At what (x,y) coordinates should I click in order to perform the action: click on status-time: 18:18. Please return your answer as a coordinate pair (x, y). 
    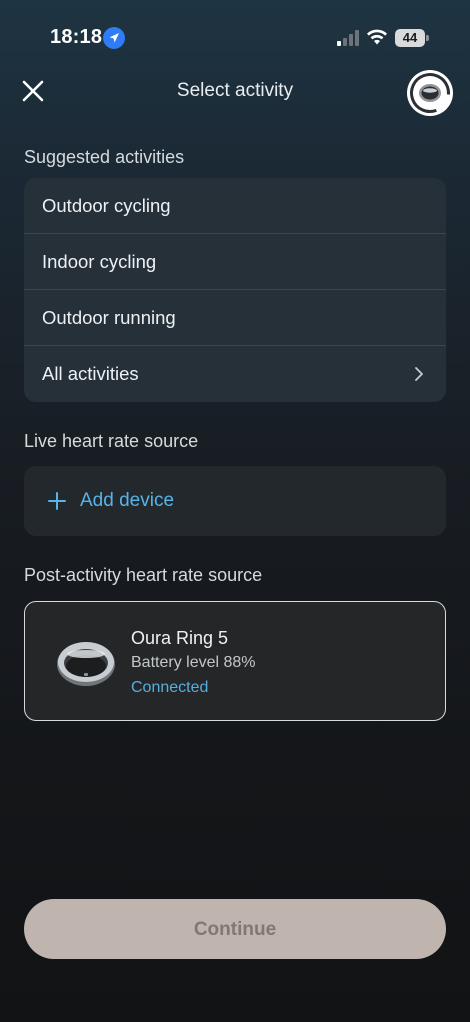
    Looking at the image, I should click on (76, 37).